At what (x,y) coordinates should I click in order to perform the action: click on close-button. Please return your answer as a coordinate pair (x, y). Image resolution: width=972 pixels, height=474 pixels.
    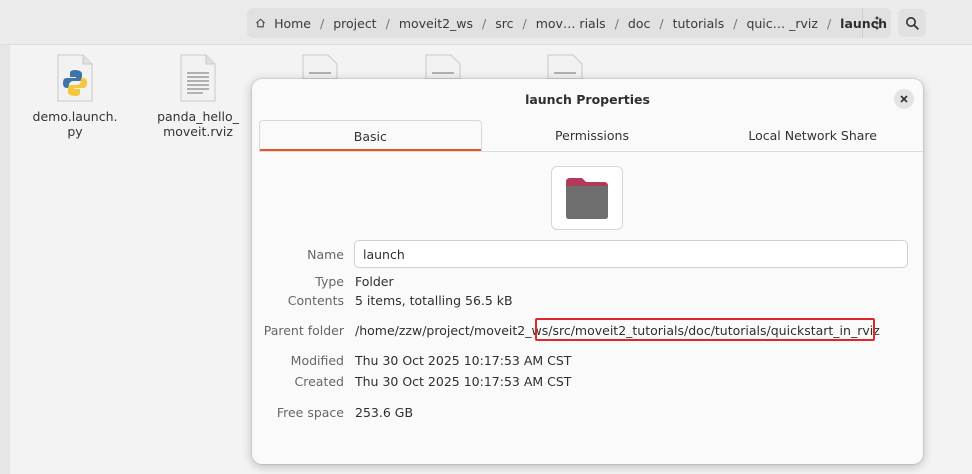
    Looking at the image, I should click on (904, 99).